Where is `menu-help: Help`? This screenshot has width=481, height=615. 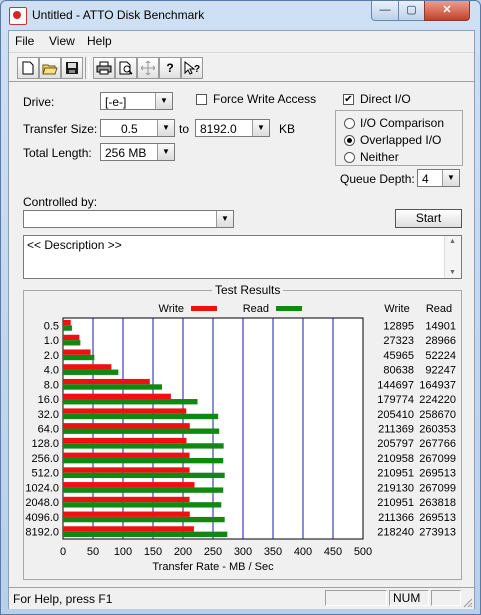
menu-help: Help is located at coordinates (99, 41).